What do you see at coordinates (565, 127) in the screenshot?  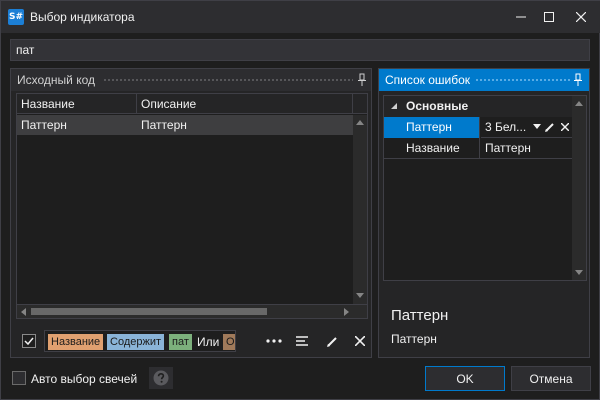 I see `clear-value-icon` at bounding box center [565, 127].